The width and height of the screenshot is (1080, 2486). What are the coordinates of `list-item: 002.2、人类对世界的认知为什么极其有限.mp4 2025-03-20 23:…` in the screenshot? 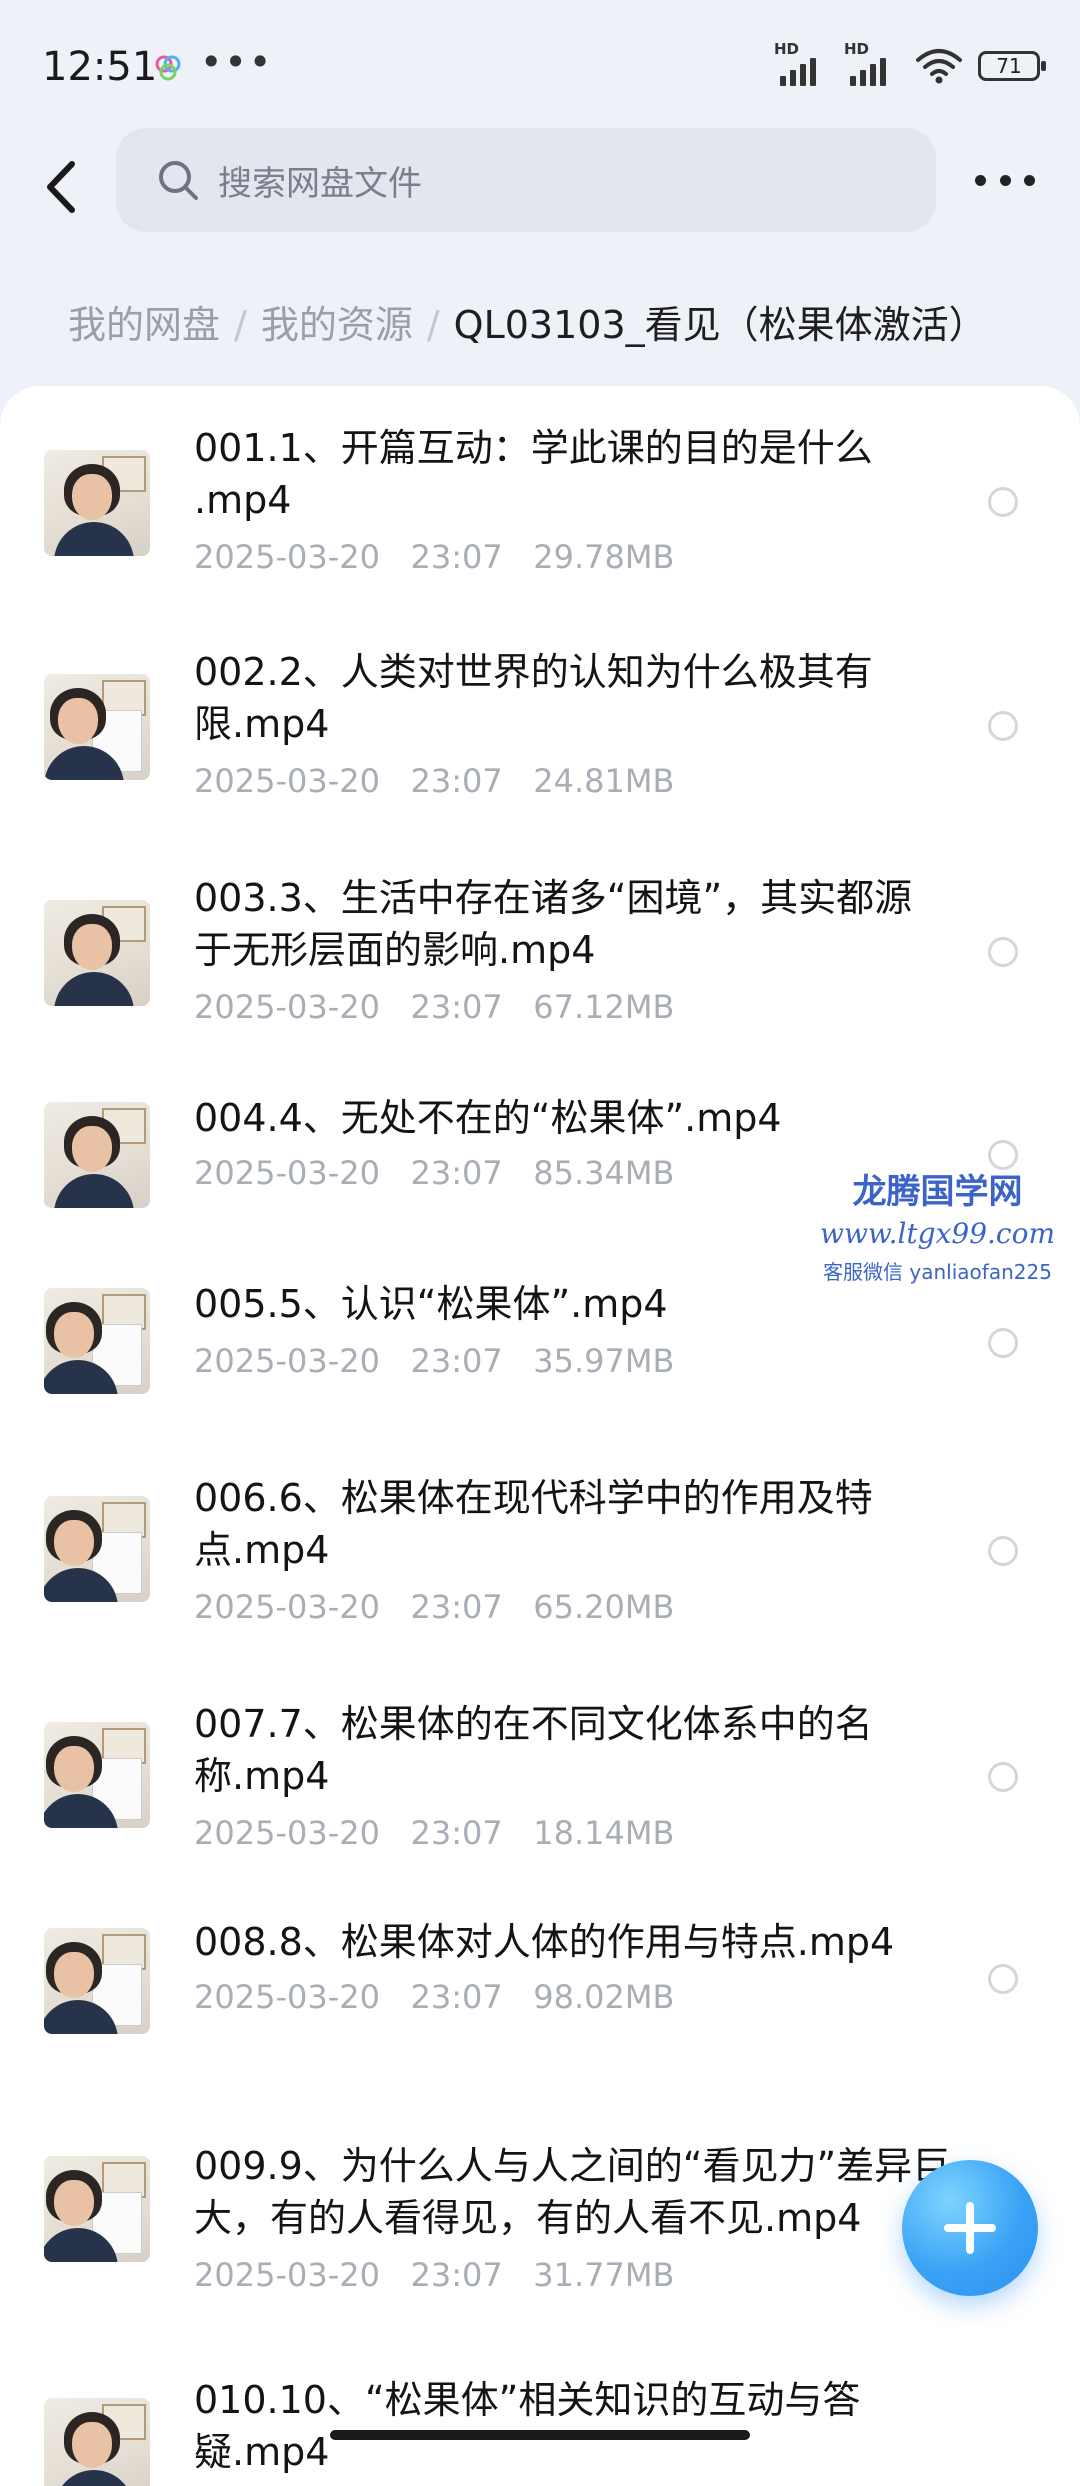 It's located at (540, 723).